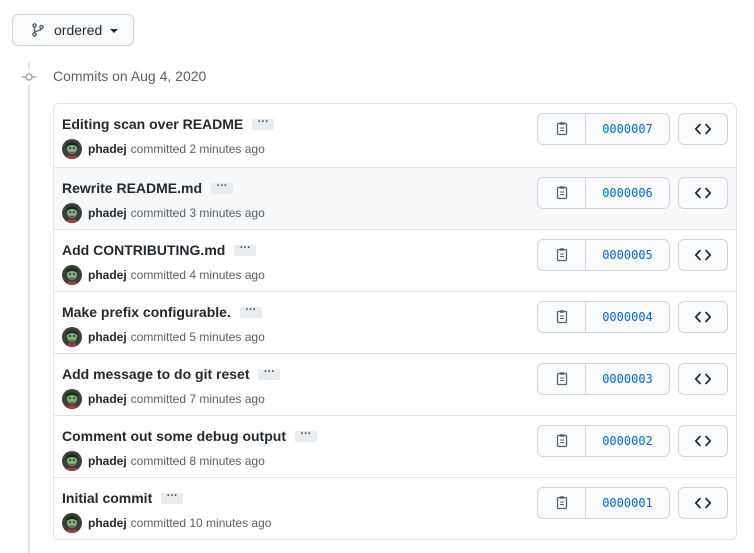 Image resolution: width=754 pixels, height=553 pixels. I want to click on commit-meta: phadej committed 7 minutes ago, so click(163, 399).